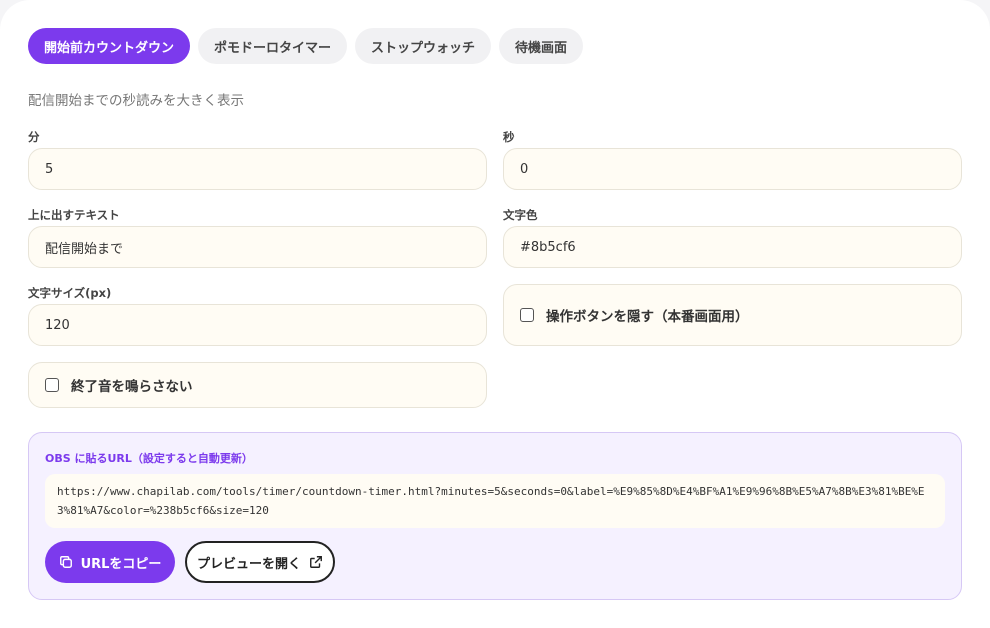  I want to click on tool-description: 配信開始までの秒読みを大きく表示, so click(136, 101).